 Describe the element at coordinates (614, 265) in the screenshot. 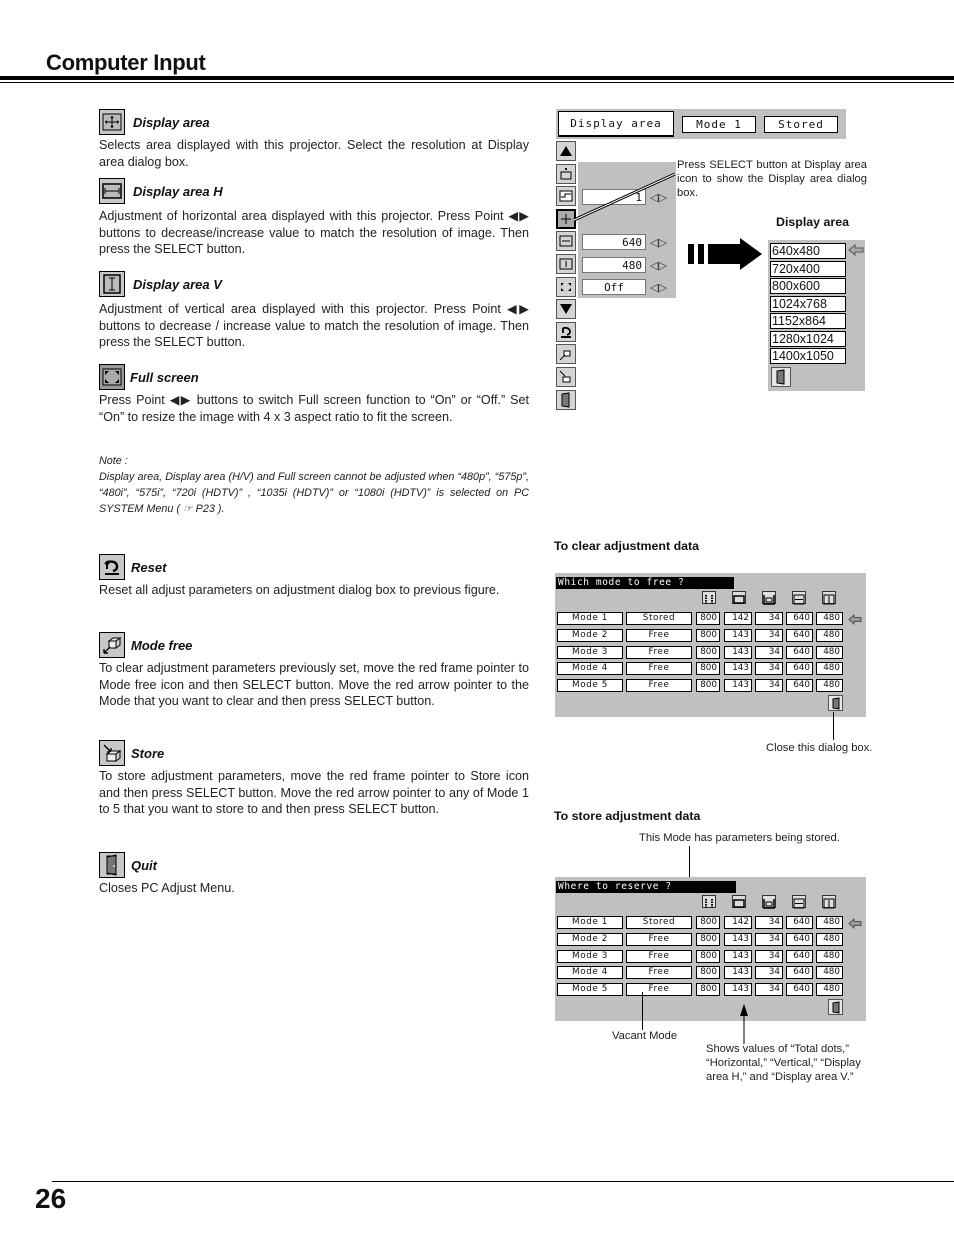

I see `display-area-v-value: 480` at that location.